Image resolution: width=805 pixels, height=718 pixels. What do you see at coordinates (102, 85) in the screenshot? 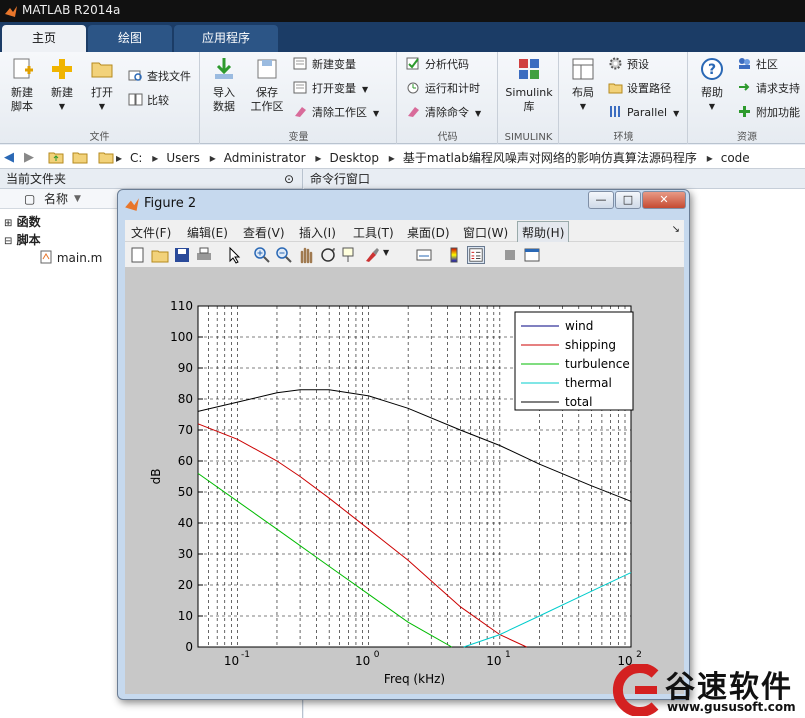
I see `open-button: 打开 ▼` at bounding box center [102, 85].